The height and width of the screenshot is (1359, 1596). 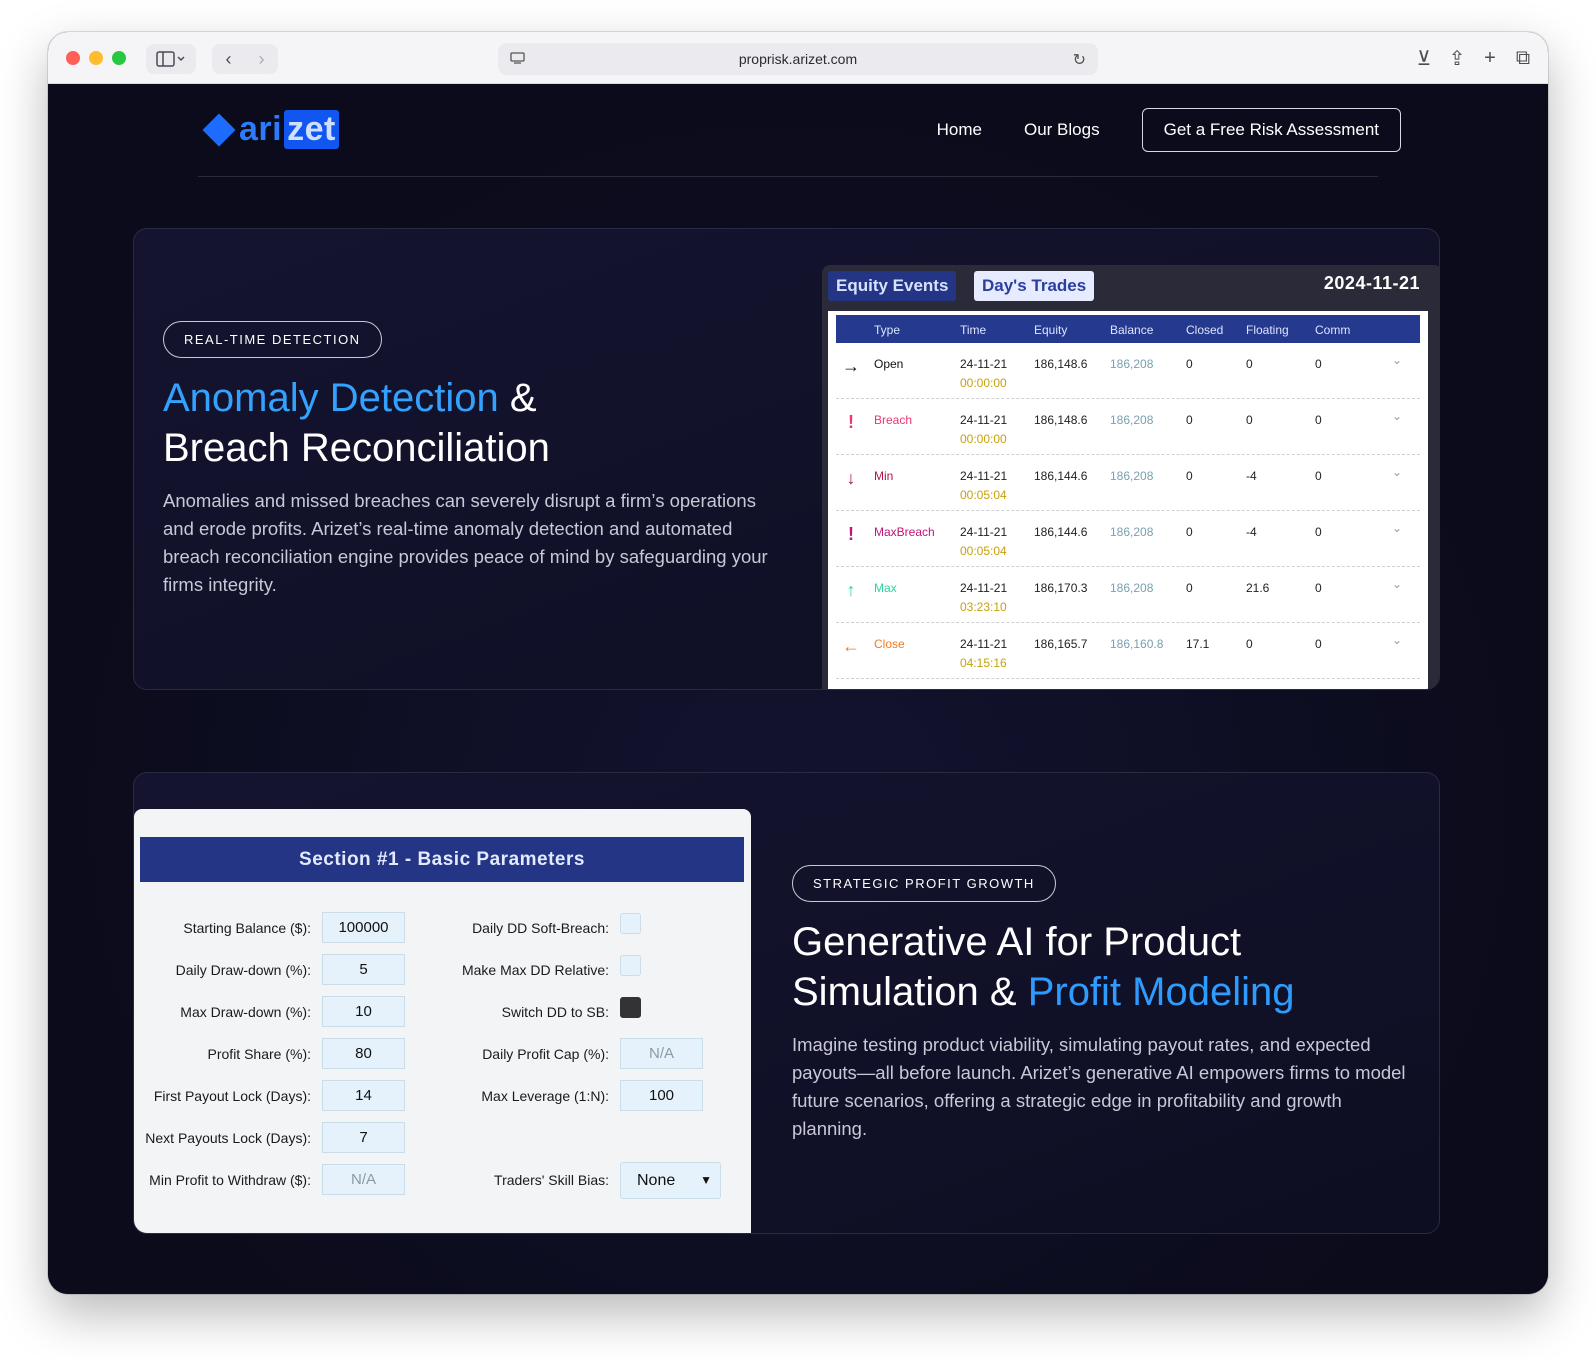 What do you see at coordinates (1333, 330) in the screenshot?
I see `column-header: Comm` at bounding box center [1333, 330].